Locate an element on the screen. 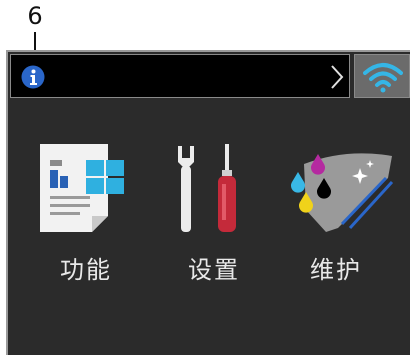 Image resolution: width=410 pixels, height=355 pixels. wifi-icon is located at coordinates (383, 78).